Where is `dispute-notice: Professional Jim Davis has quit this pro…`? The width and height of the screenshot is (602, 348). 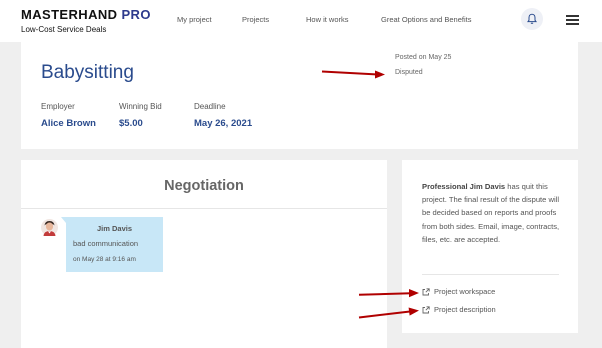 dispute-notice: Professional Jim Davis has quit this pro… is located at coordinates (494, 213).